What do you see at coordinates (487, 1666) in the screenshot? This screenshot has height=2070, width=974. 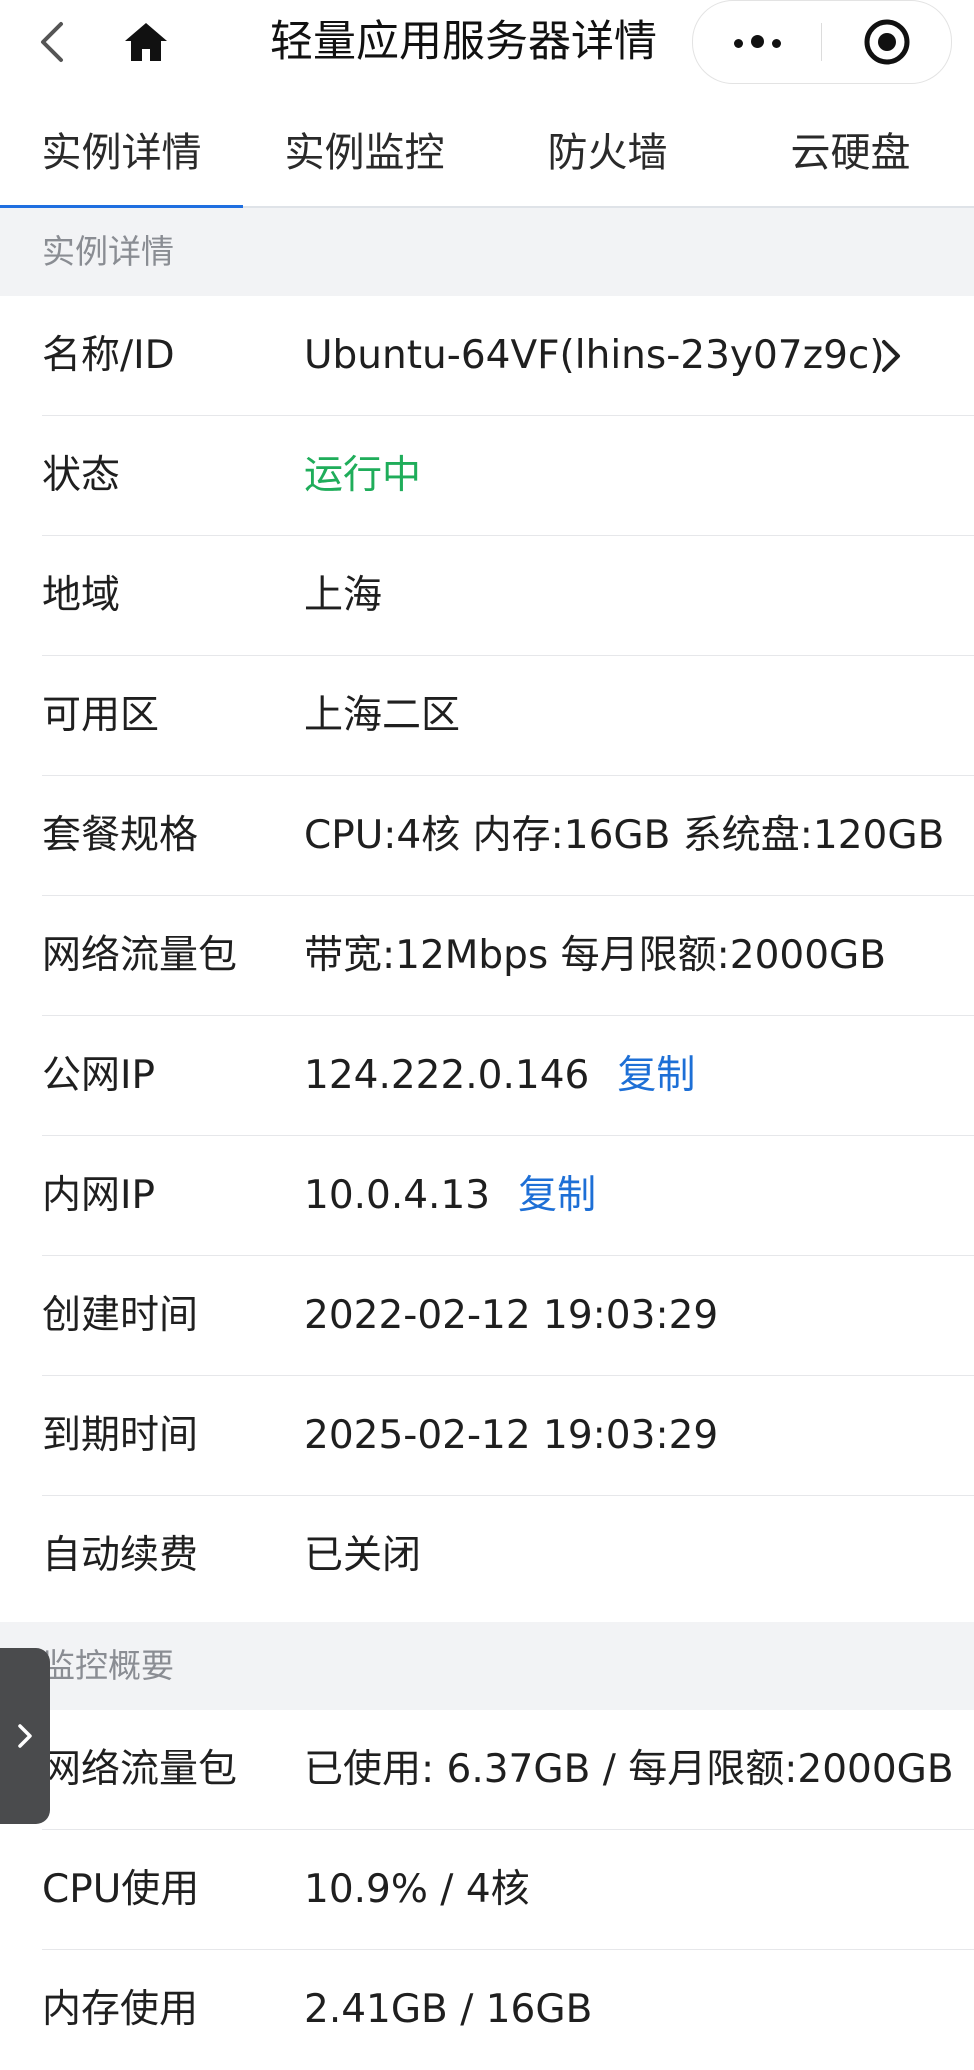 I see `section-header-monitor-overview: 监控概要` at bounding box center [487, 1666].